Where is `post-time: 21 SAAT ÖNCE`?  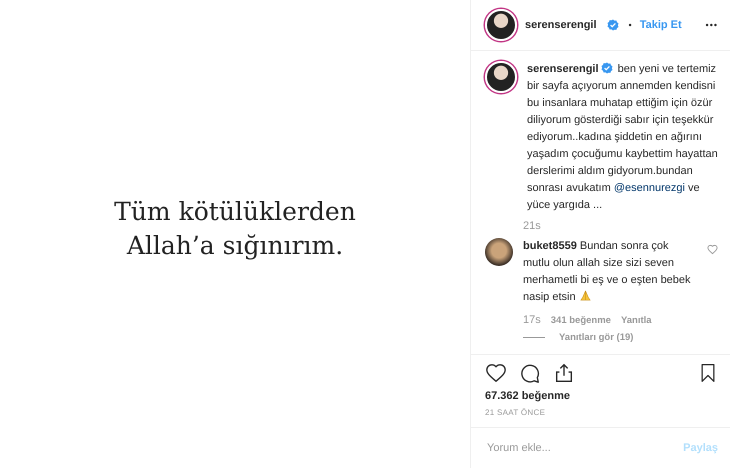 post-time: 21 SAAT ÖNCE is located at coordinates (515, 412).